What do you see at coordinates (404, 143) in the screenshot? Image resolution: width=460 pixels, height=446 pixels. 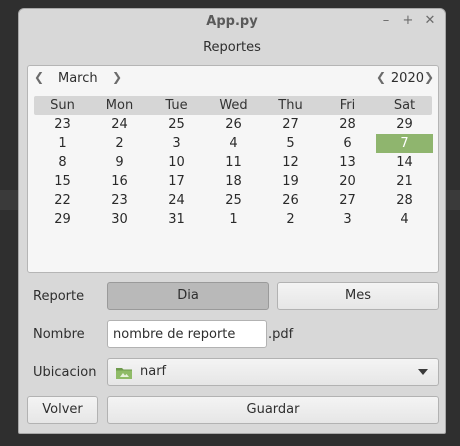 I see `calendar-day: 7` at bounding box center [404, 143].